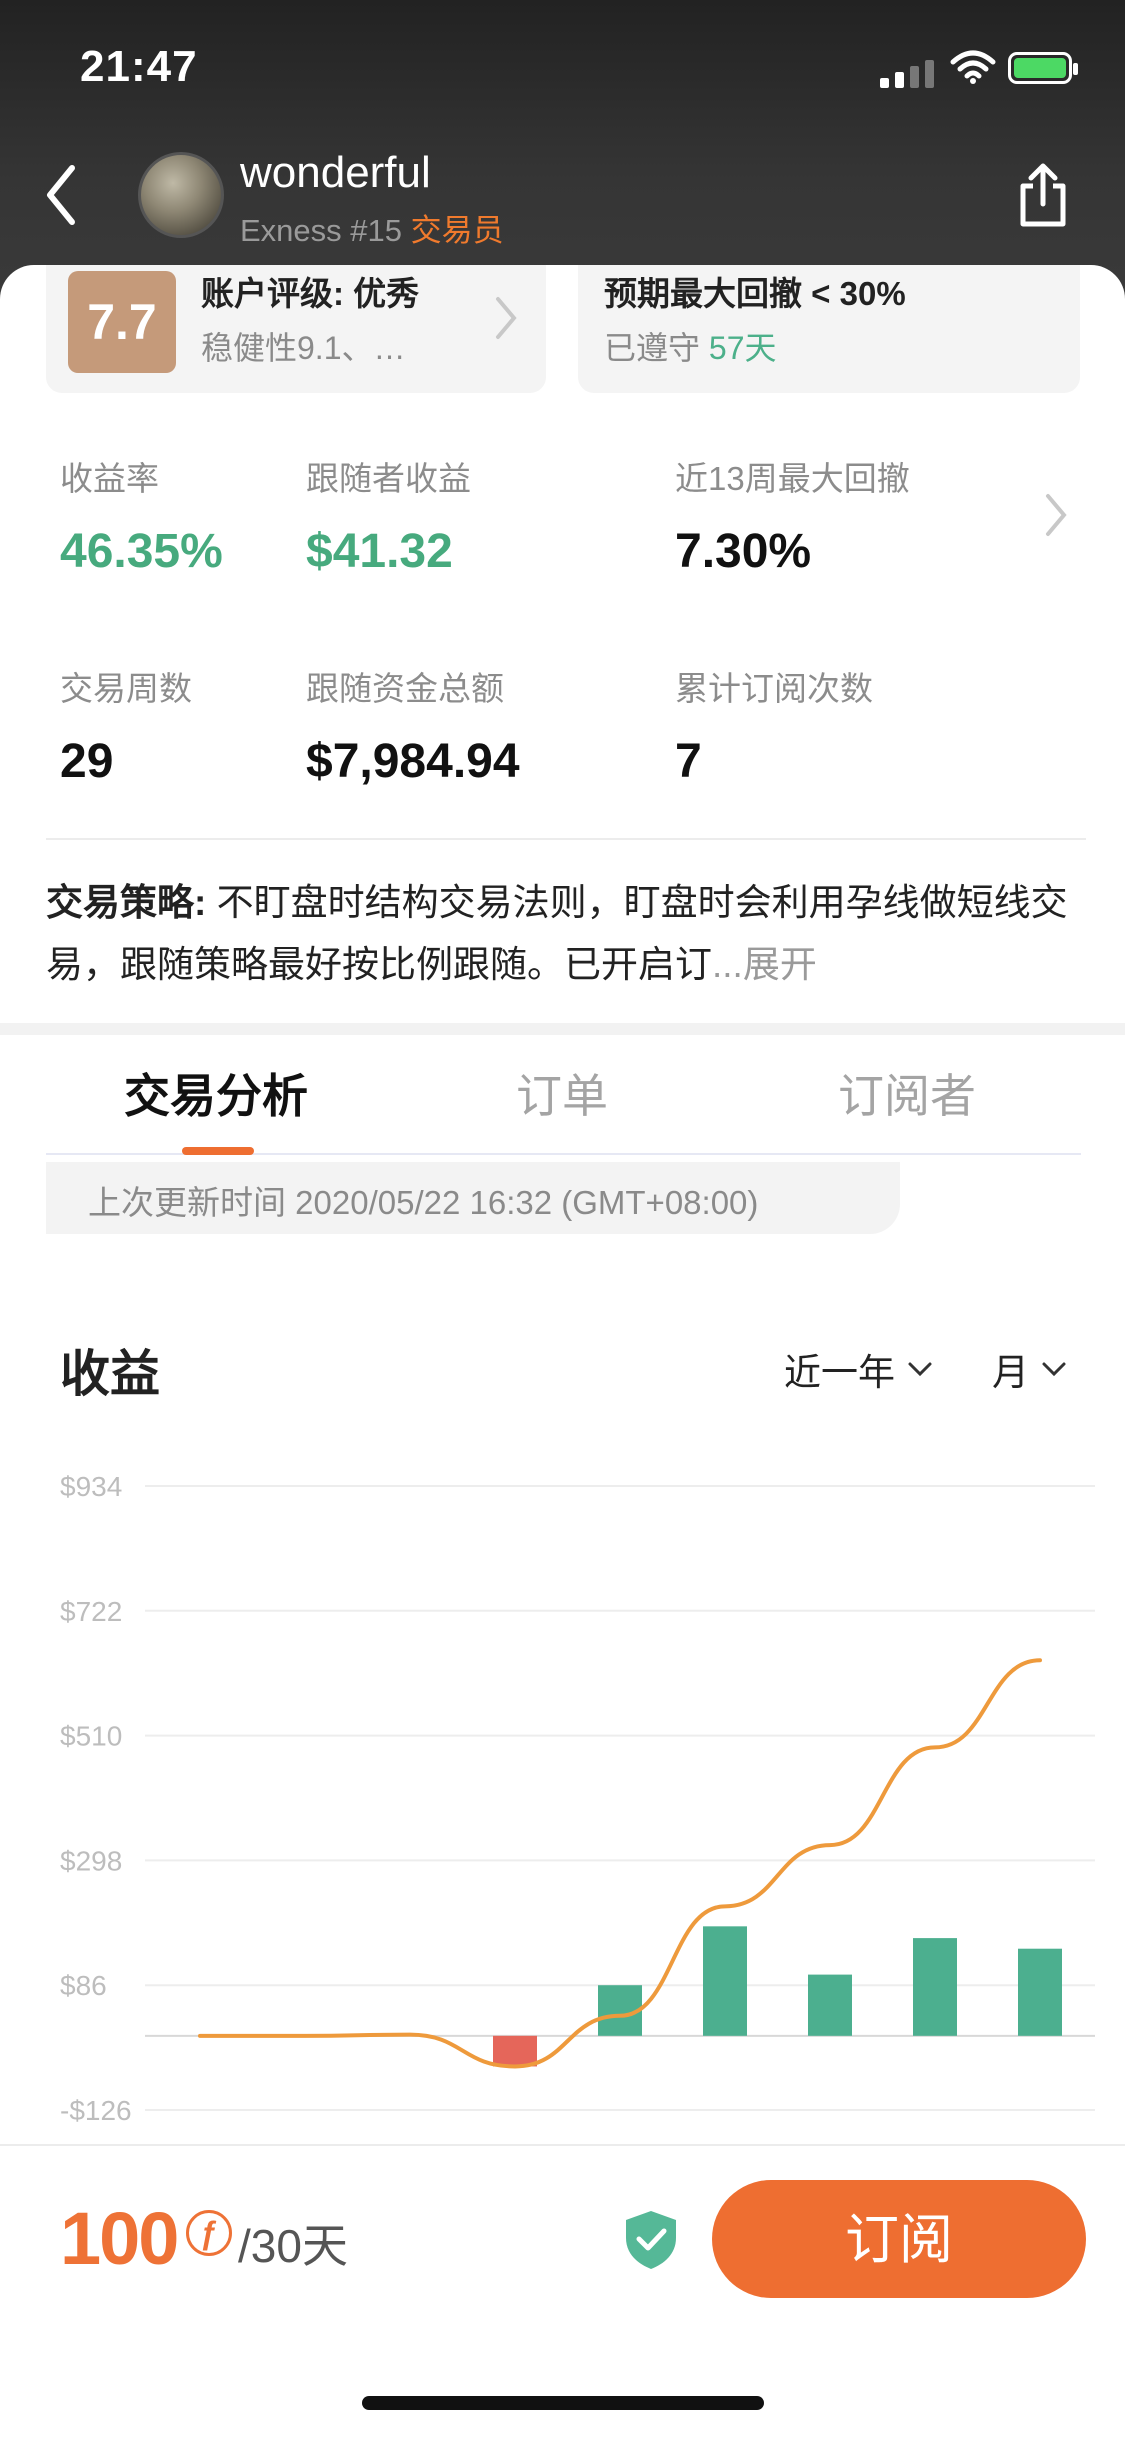  Describe the element at coordinates (126, 902) in the screenshot. I see `strategy-lead: 交易策略:` at that location.